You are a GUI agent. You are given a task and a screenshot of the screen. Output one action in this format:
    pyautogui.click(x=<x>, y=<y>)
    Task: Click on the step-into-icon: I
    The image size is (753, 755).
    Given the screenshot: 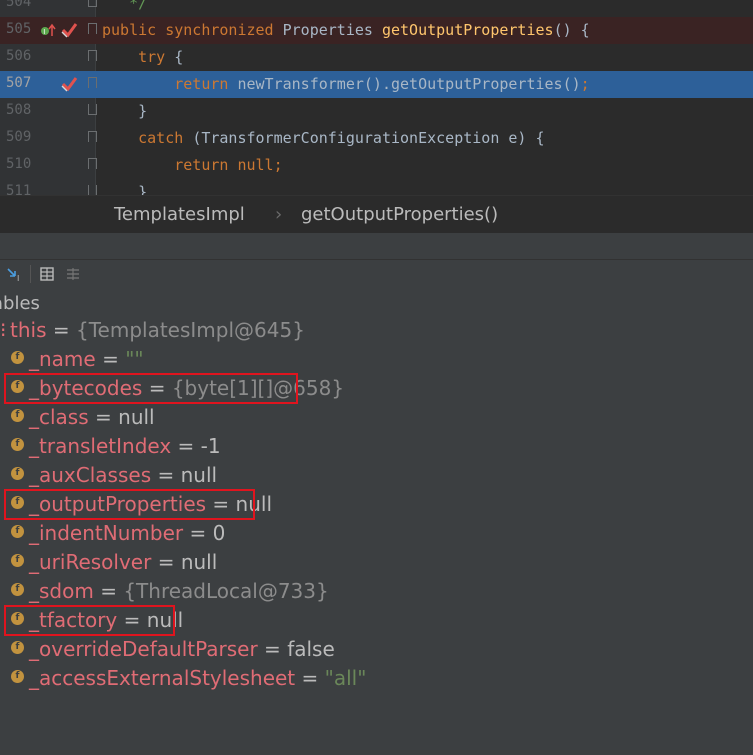 What is the action you would take?
    pyautogui.click(x=15, y=274)
    